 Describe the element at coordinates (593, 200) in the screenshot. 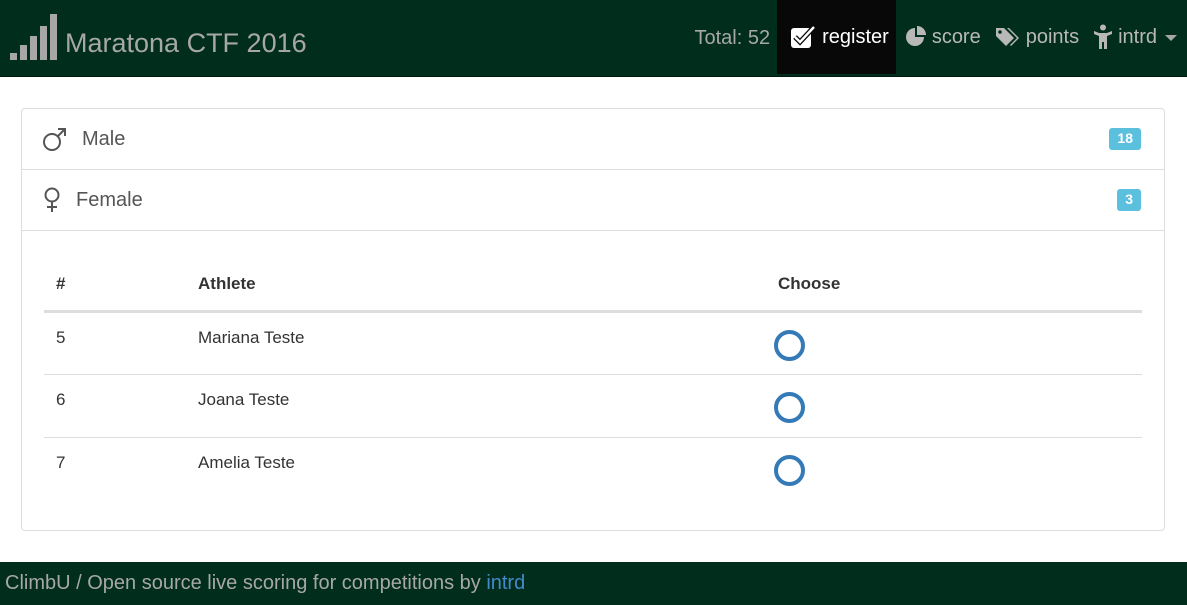

I see `group-female: Female 3` at that location.